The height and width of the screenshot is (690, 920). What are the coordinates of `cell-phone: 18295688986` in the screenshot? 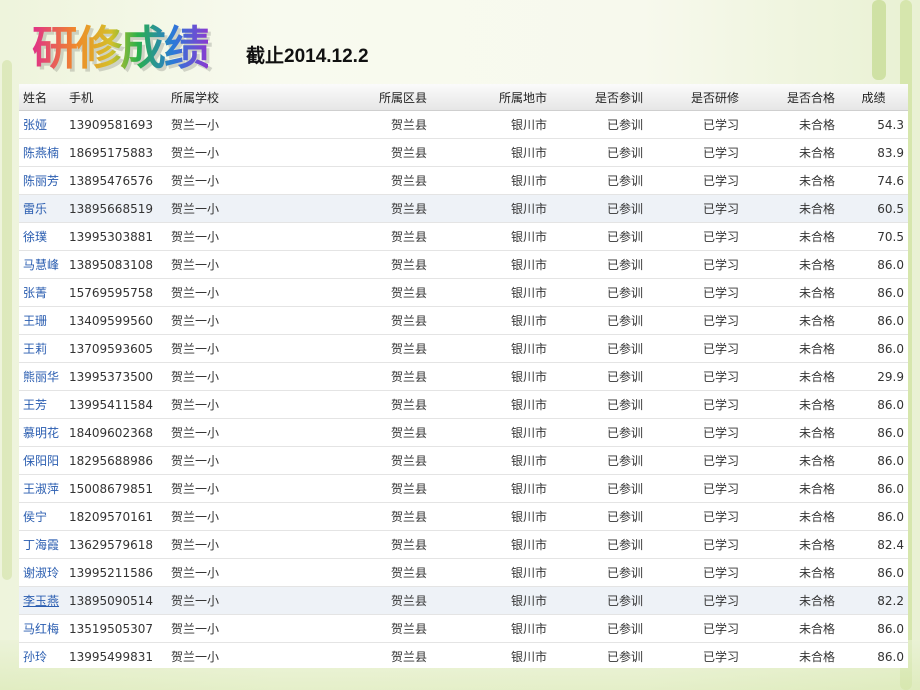 It's located at (113, 460).